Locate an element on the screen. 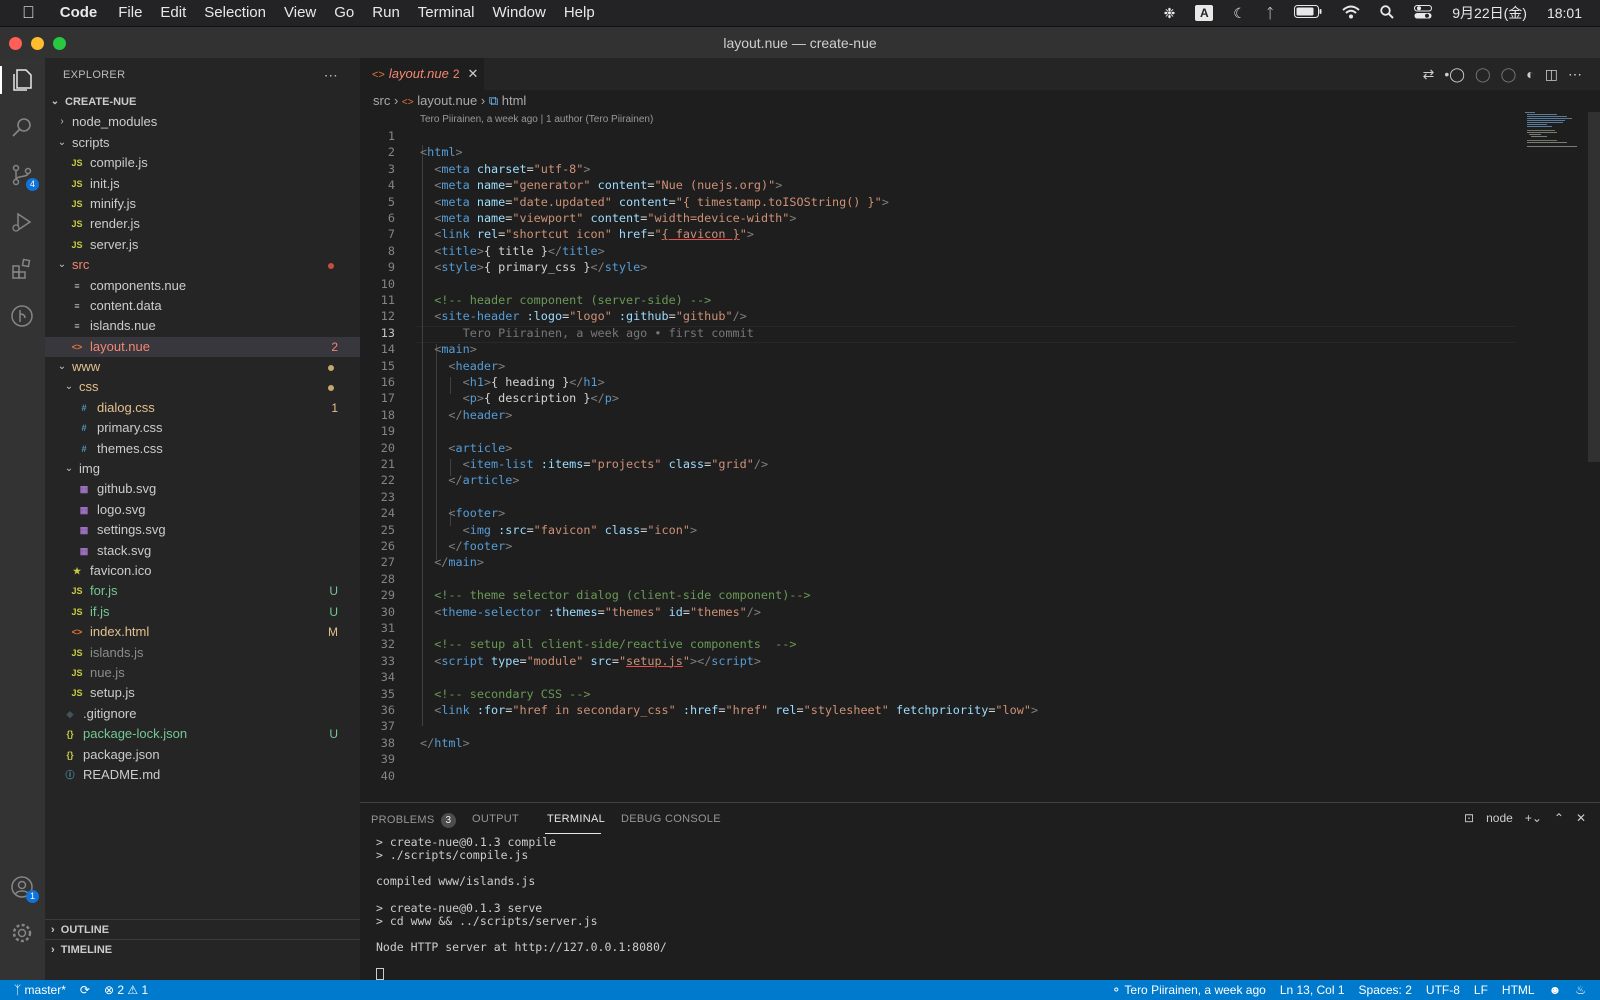 This screenshot has height=1000, width=1600. file-item: ★ favicon.ico is located at coordinates (202, 571).